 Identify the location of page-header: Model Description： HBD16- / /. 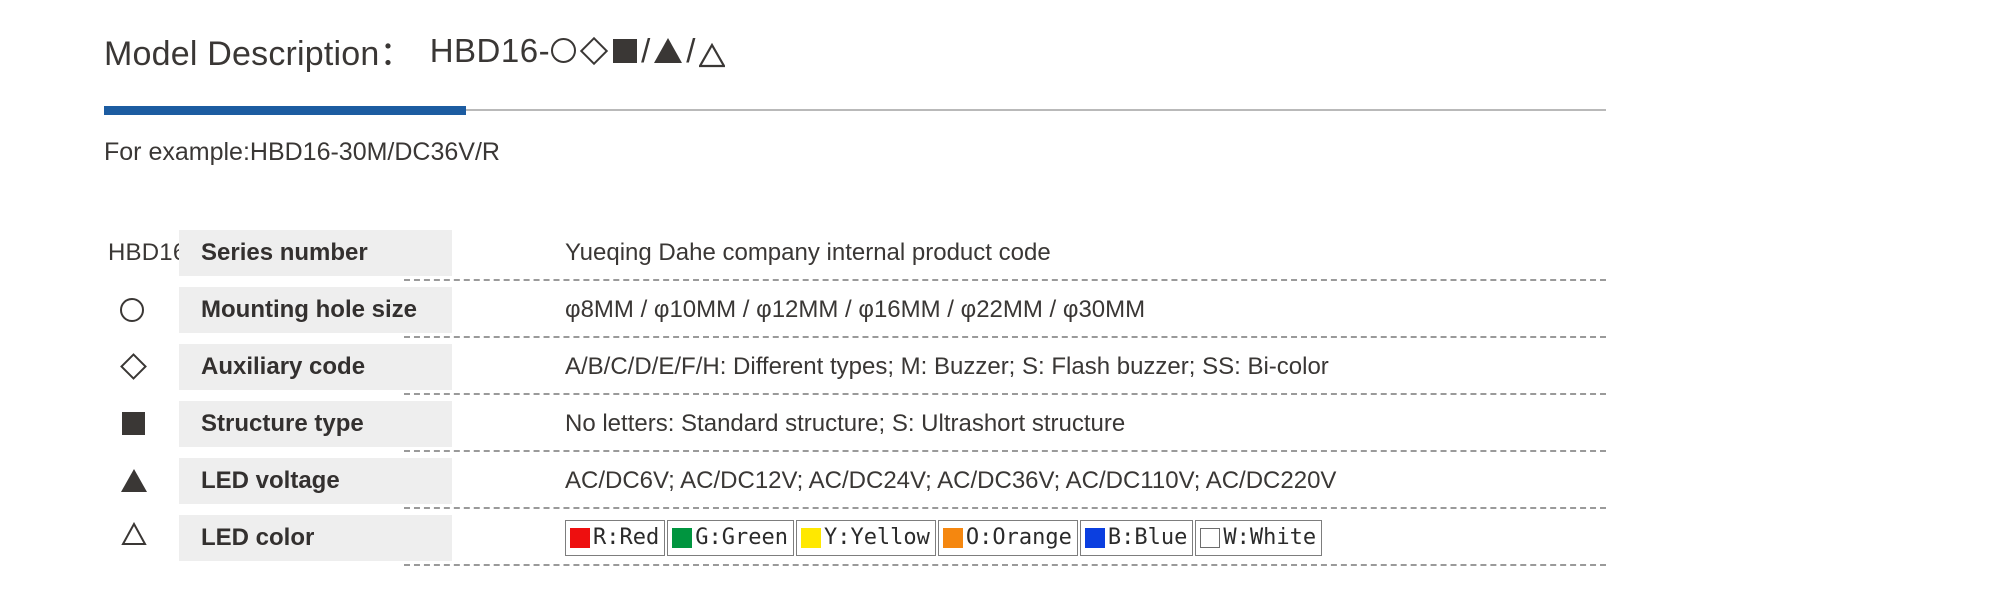
(415, 50).